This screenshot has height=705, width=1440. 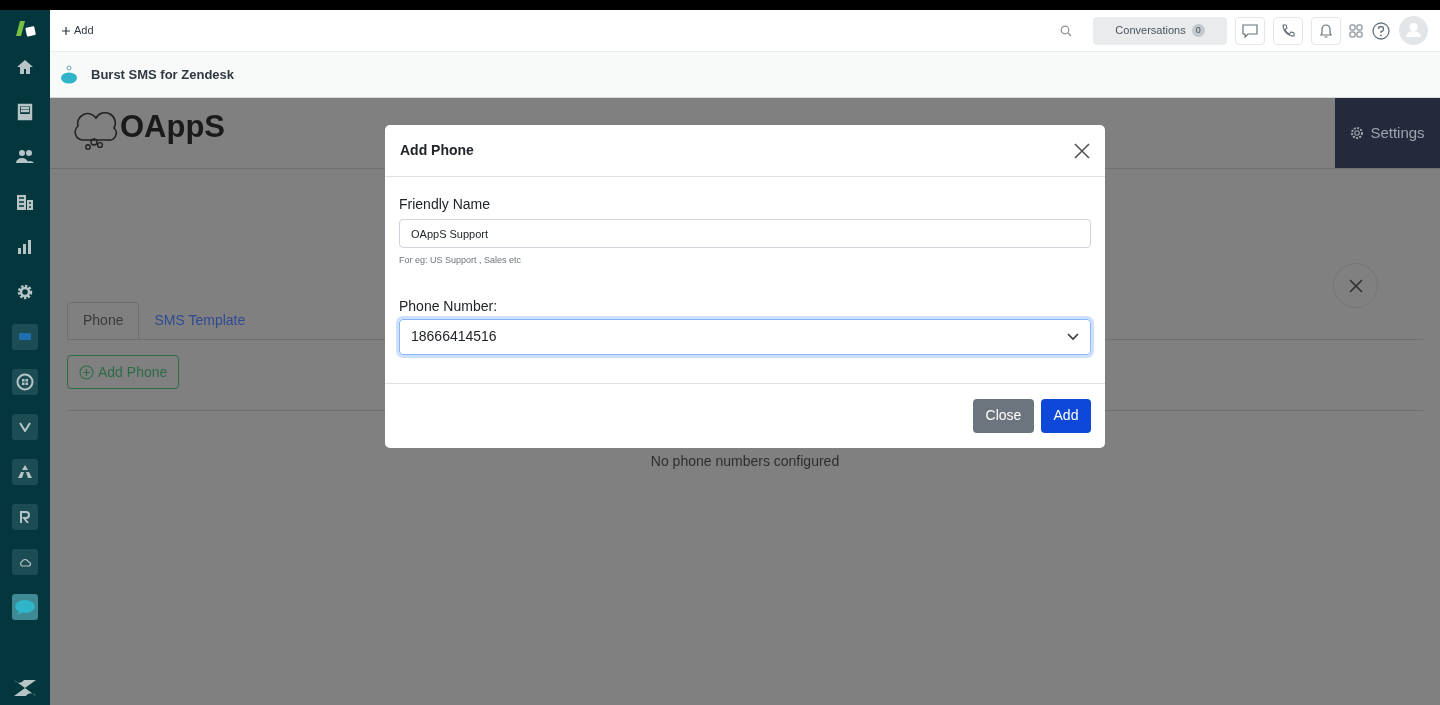 I want to click on logo-text: OAppS, so click(x=173, y=126).